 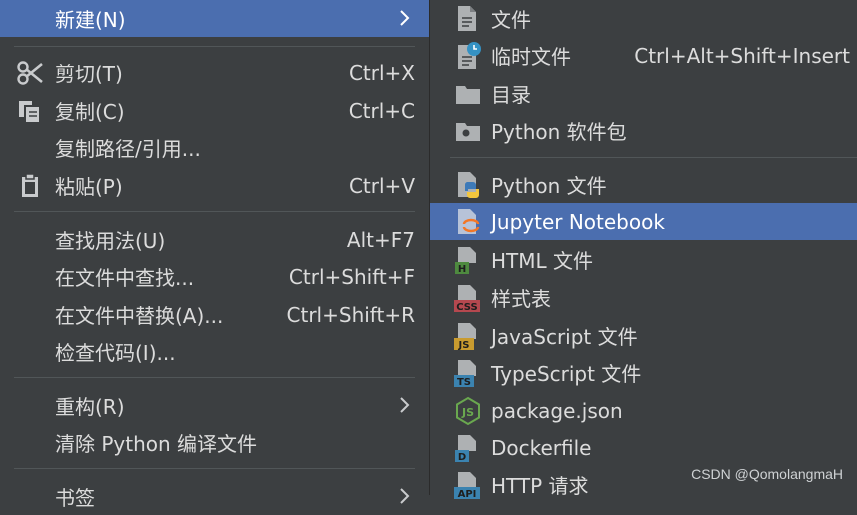 What do you see at coordinates (468, 131) in the screenshot?
I see `package-folder-icon` at bounding box center [468, 131].